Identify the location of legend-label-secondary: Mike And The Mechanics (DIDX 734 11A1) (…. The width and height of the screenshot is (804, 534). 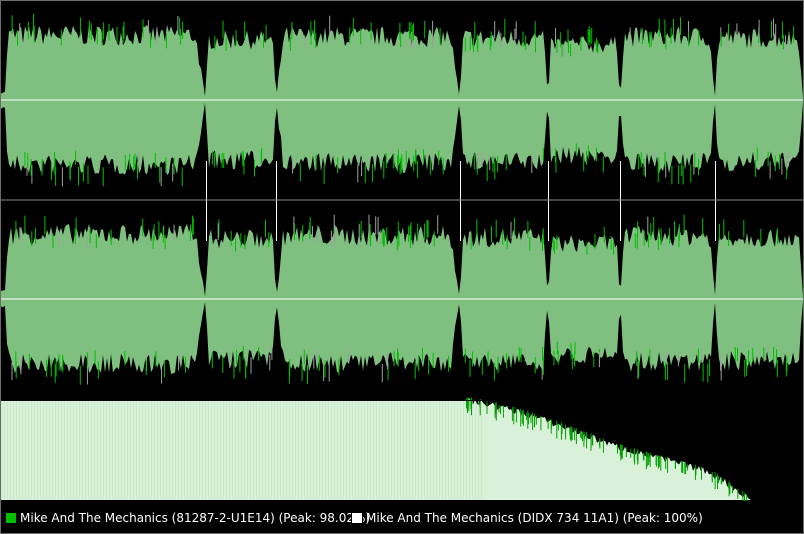
(534, 518).